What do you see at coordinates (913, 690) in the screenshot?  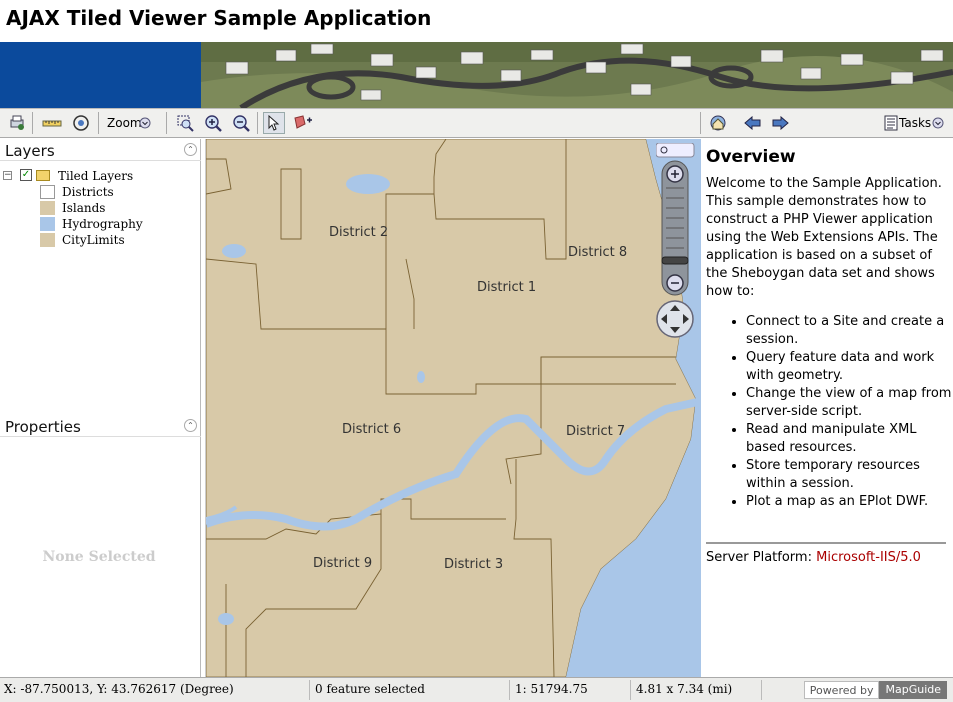 I see `mapguide-logo: MapGuide` at bounding box center [913, 690].